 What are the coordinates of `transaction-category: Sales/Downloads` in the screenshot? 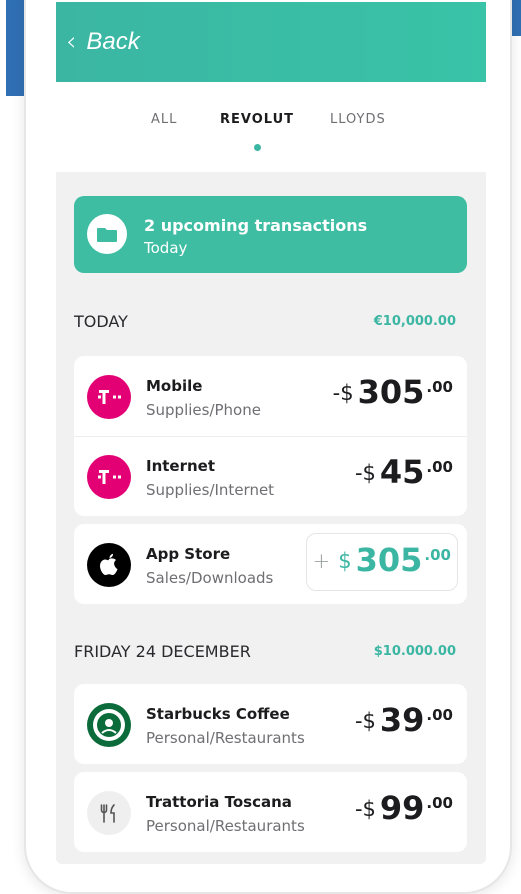 It's located at (210, 578).